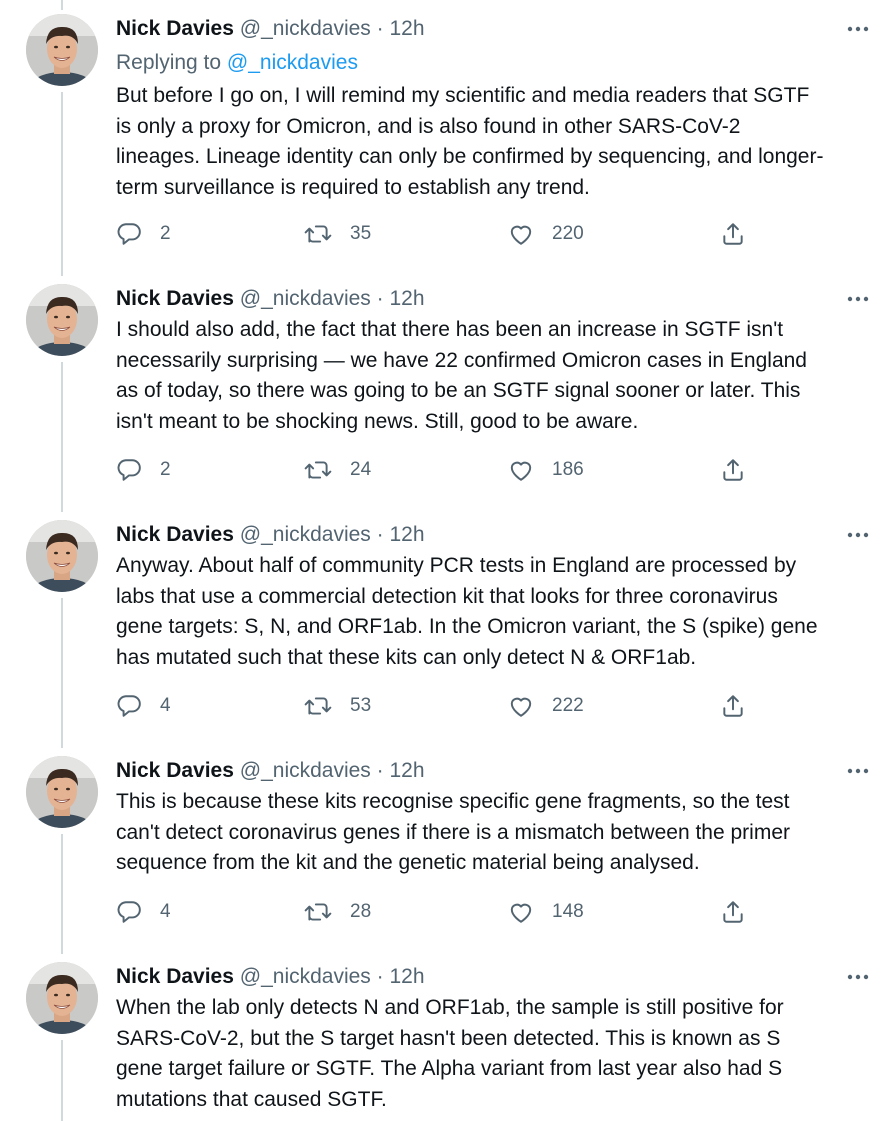 Image resolution: width=891 pixels, height=1121 pixels. What do you see at coordinates (361, 469) in the screenshot?
I see `retweet-count: 24` at bounding box center [361, 469].